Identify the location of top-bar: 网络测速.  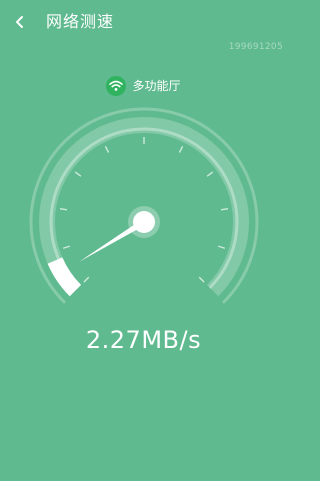
(143, 22).